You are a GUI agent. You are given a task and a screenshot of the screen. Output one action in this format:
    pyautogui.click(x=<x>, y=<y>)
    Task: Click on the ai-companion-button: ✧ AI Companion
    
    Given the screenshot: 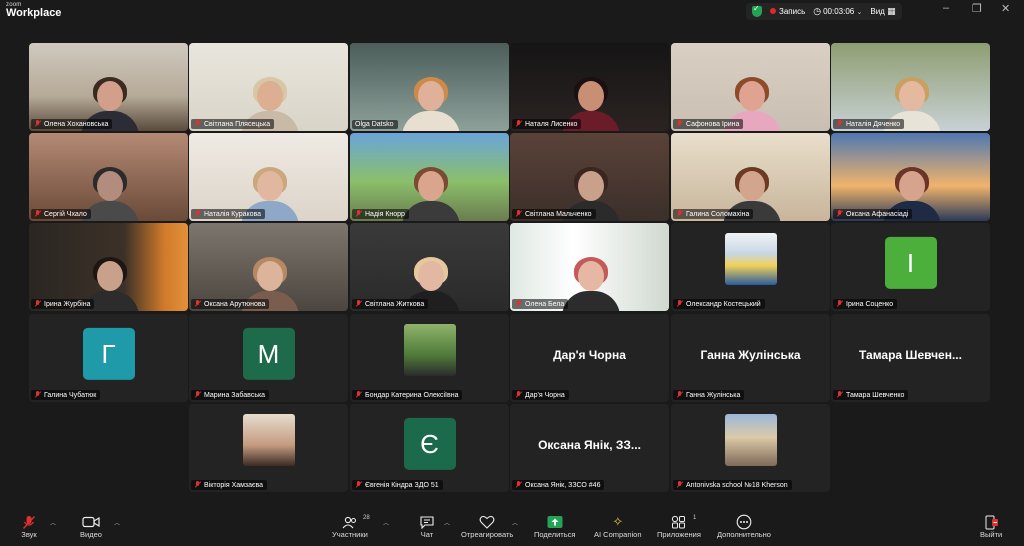 What is the action you would take?
    pyautogui.click(x=618, y=526)
    